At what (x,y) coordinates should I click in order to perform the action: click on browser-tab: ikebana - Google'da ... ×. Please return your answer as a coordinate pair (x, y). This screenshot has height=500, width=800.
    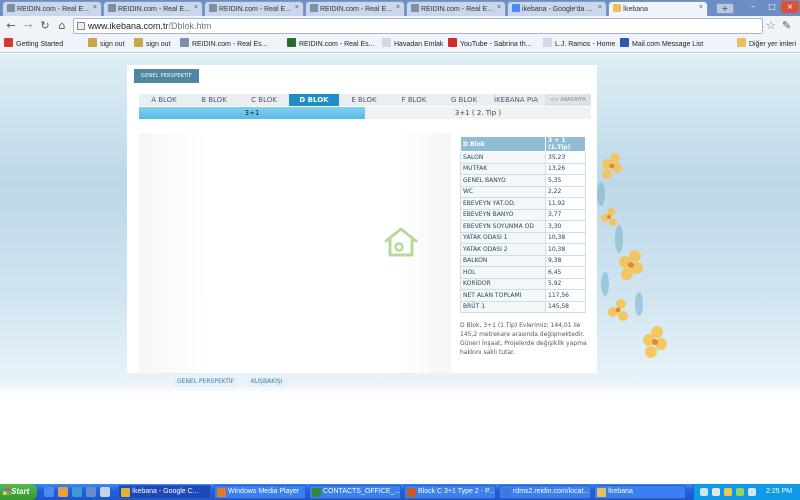
    Looking at the image, I should click on (557, 8).